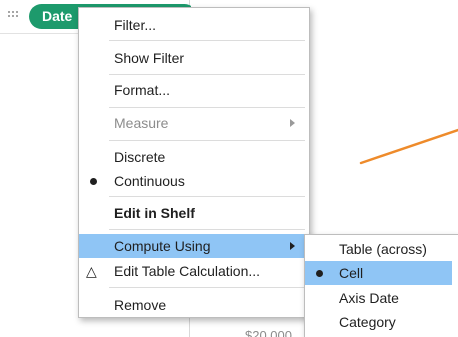 The image size is (458, 337). I want to click on menu-item-label: Measure, so click(141, 123).